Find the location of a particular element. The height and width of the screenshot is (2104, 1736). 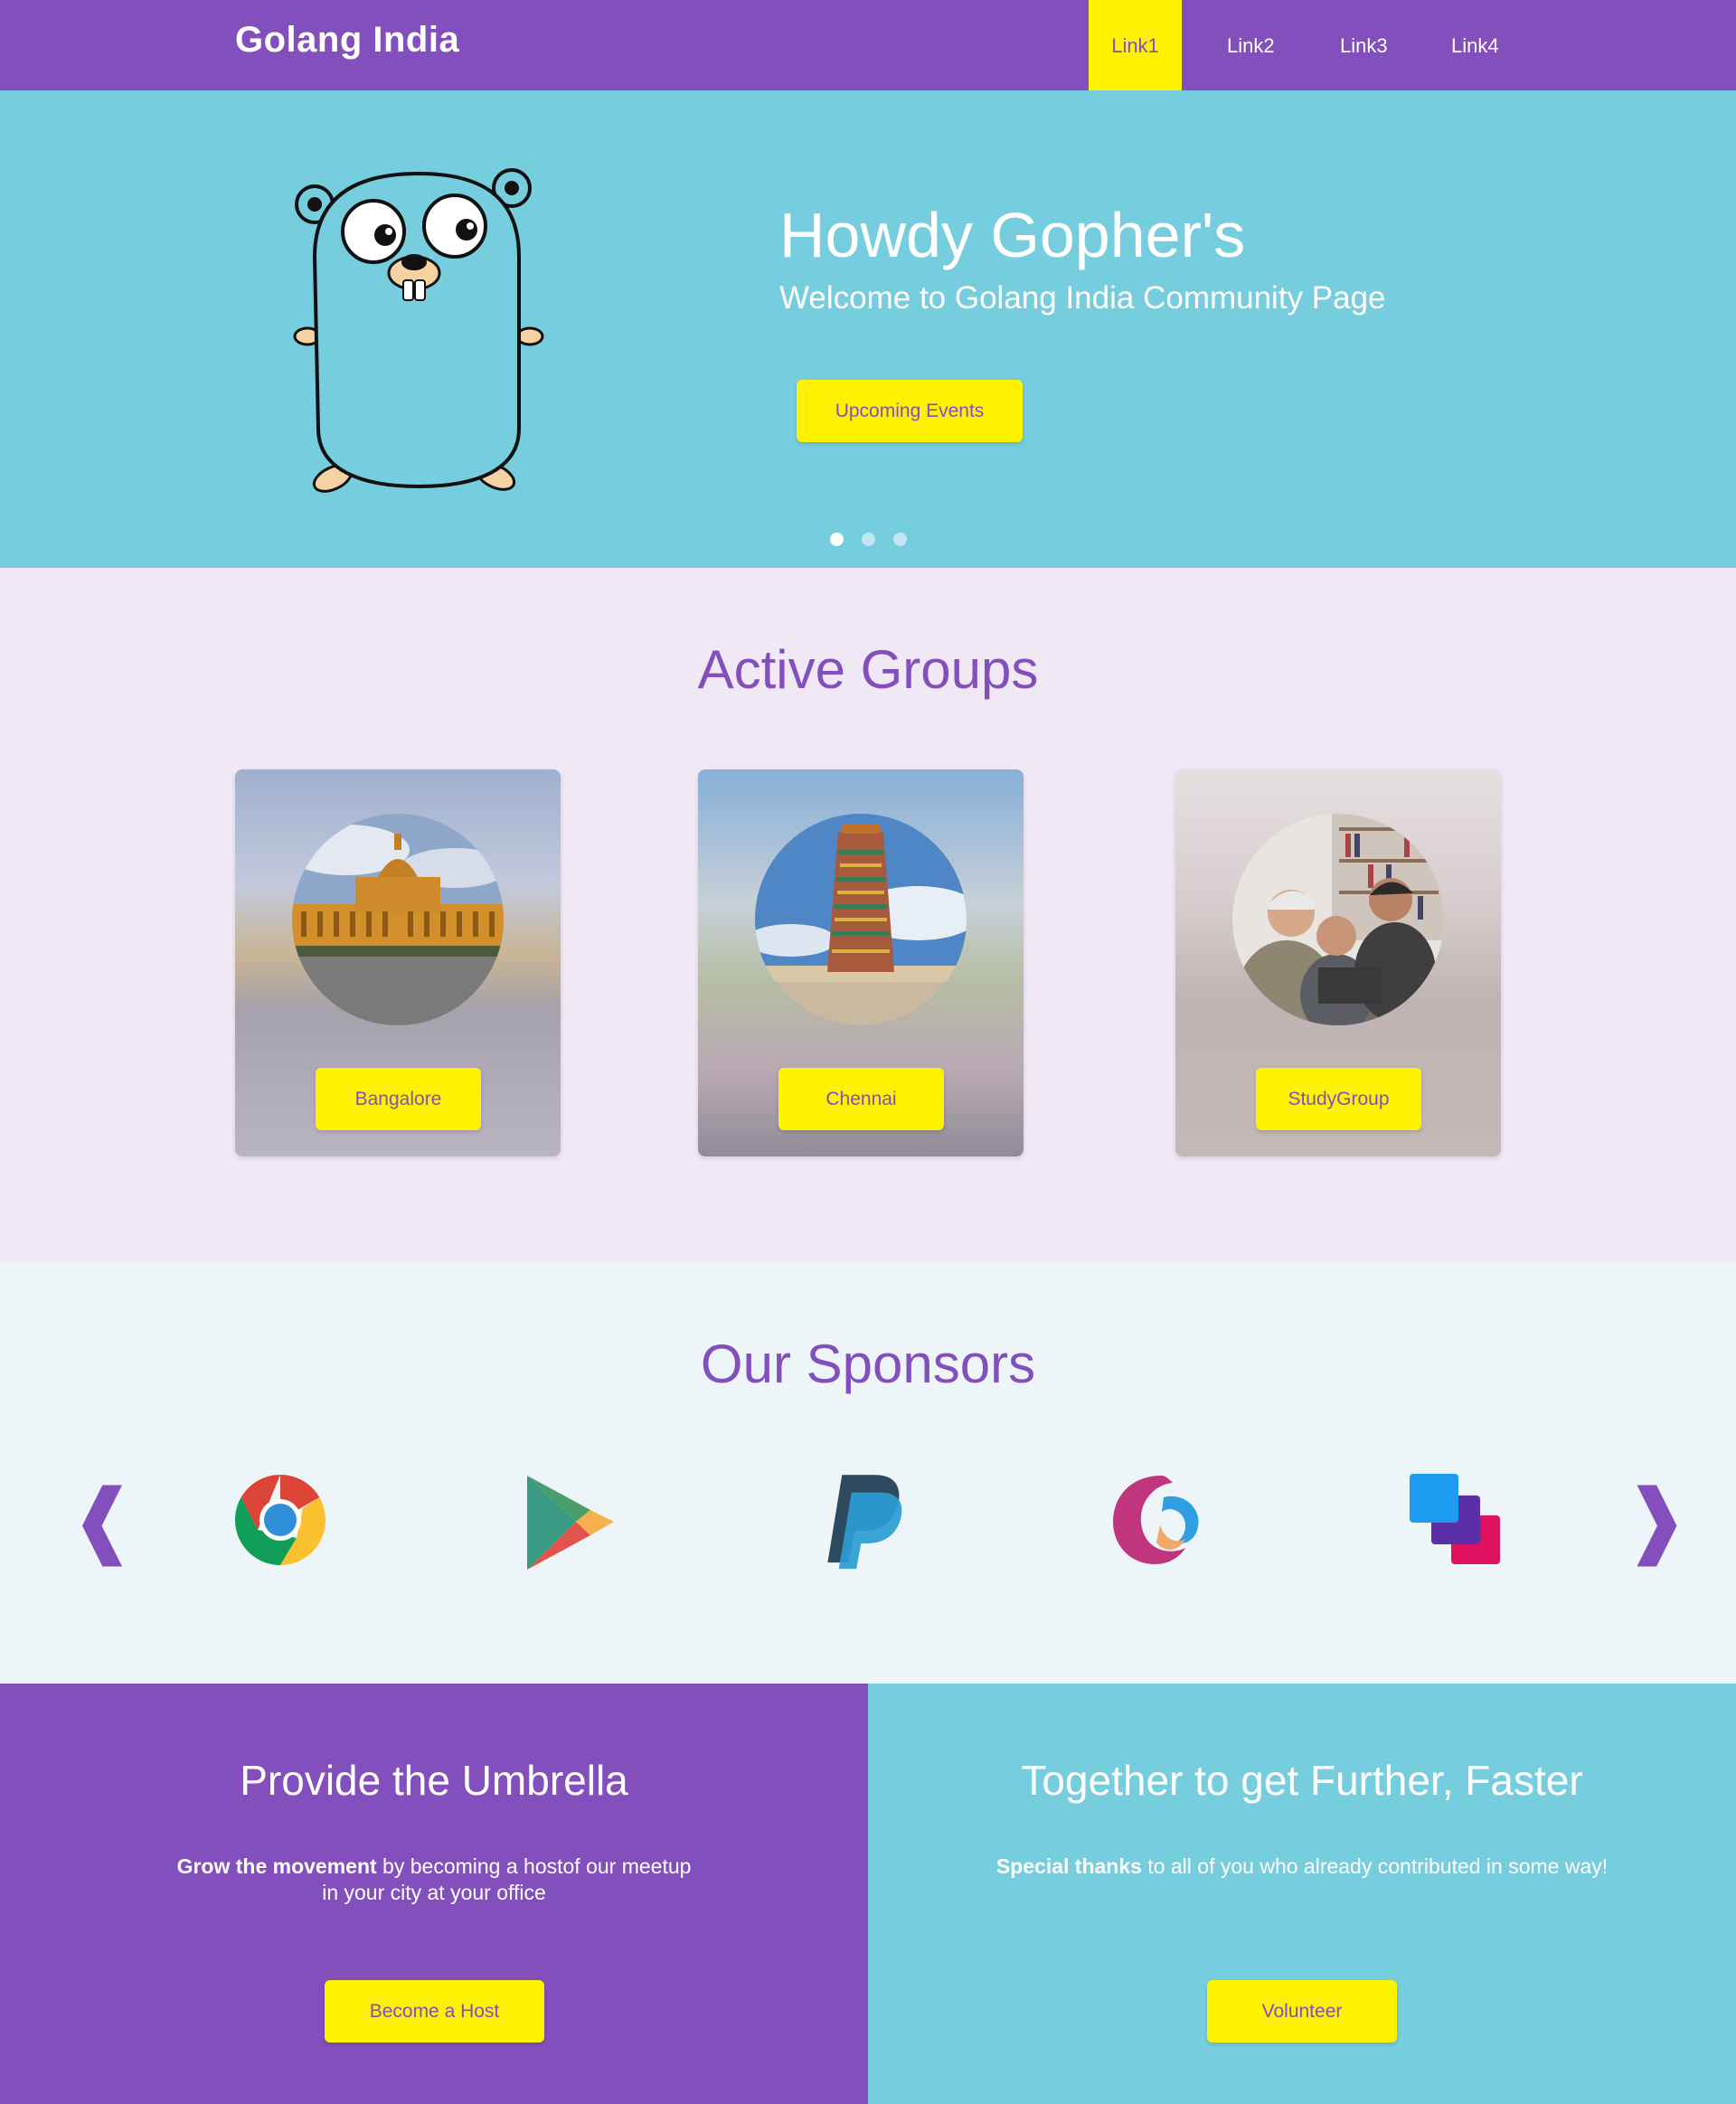

meenakshi-temple-photo is located at coordinates (861, 919).